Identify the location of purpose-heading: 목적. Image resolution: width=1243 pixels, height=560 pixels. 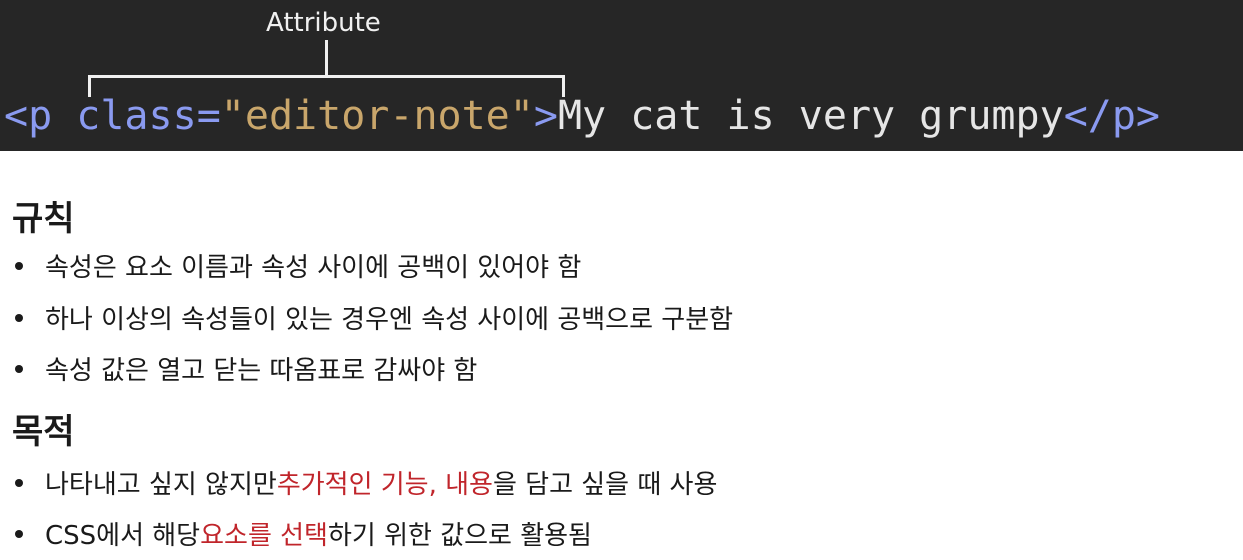
(43, 432).